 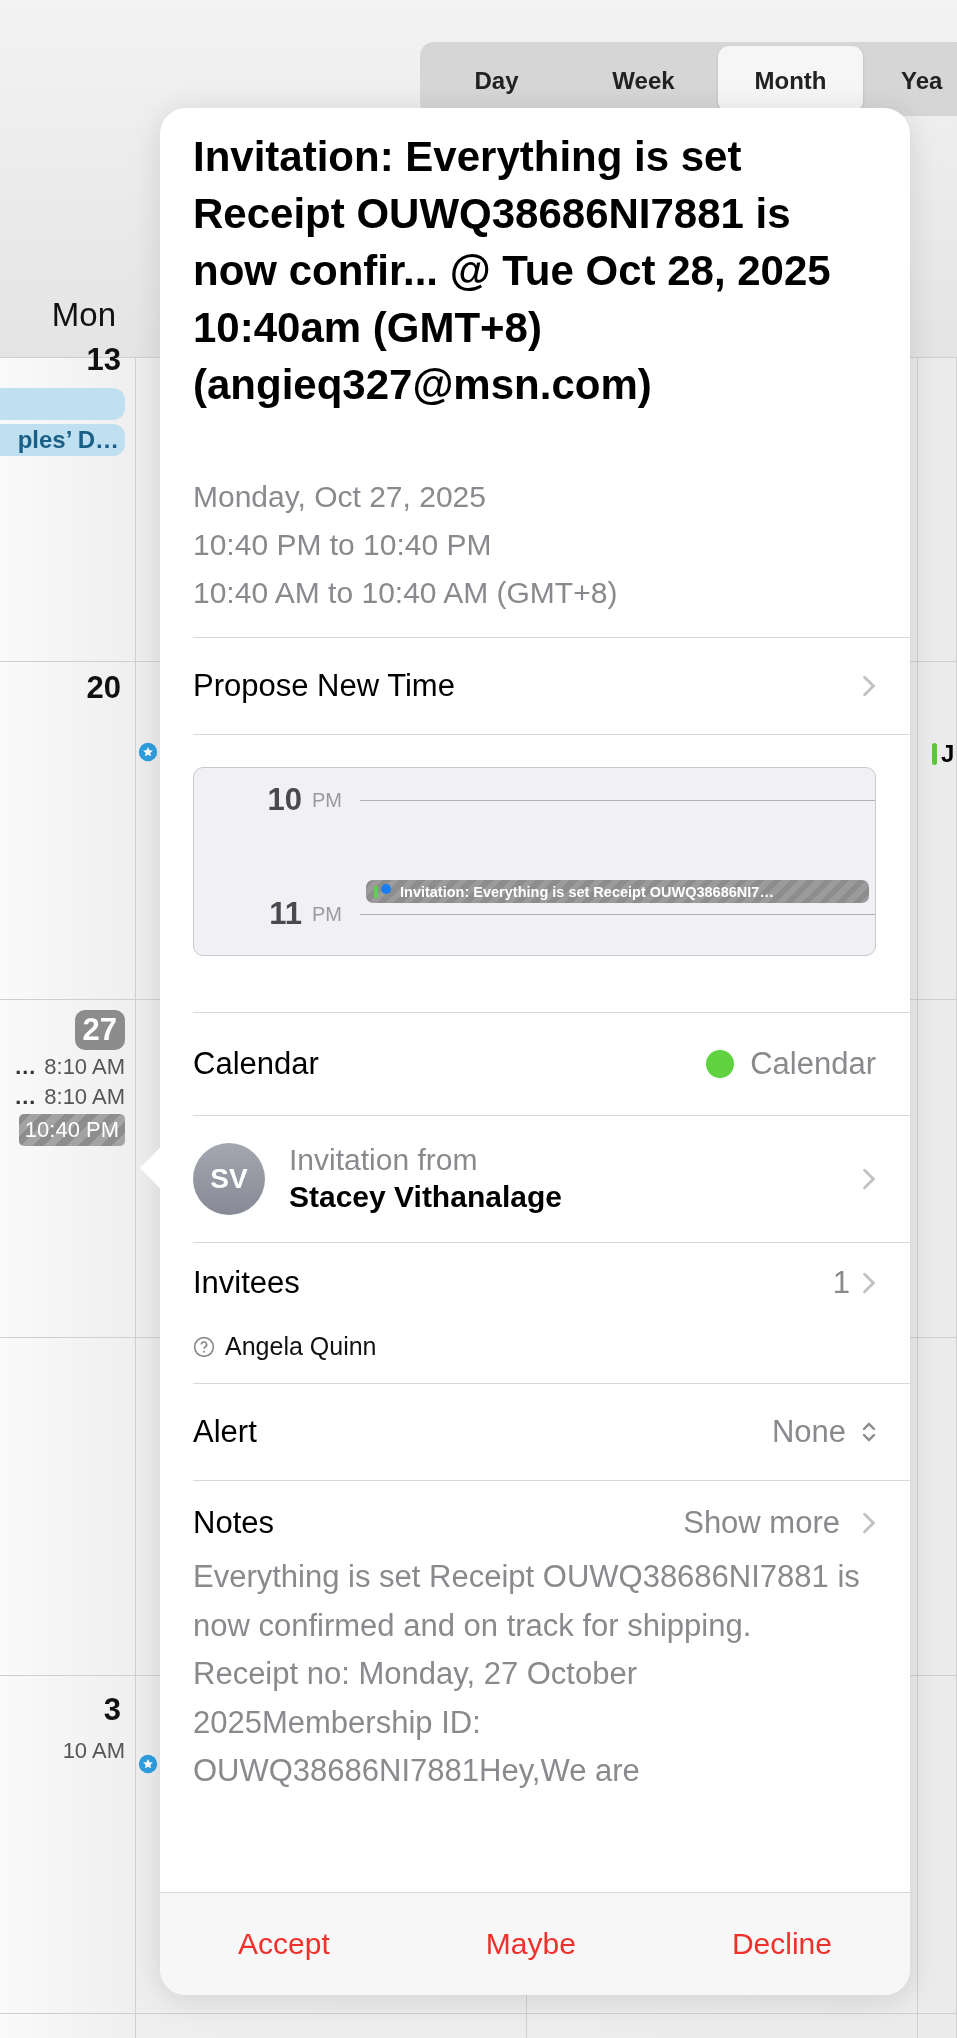 What do you see at coordinates (103, 360) in the screenshot?
I see `day-number: 13` at bounding box center [103, 360].